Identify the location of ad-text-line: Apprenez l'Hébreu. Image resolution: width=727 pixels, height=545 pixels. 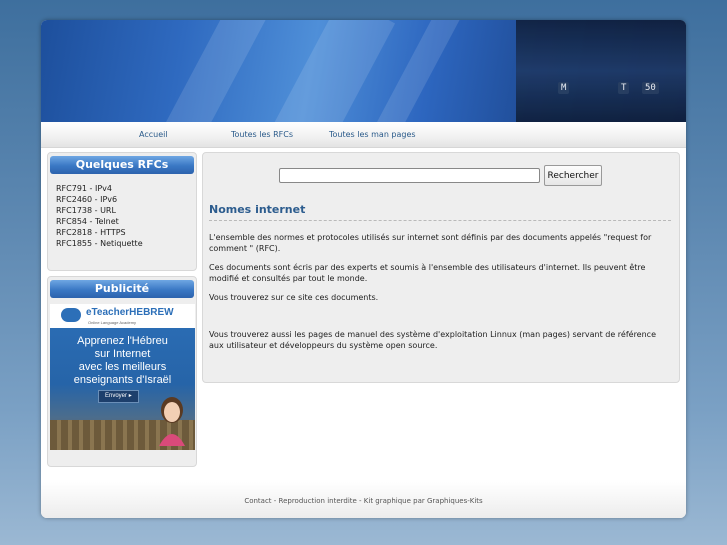
(122, 341).